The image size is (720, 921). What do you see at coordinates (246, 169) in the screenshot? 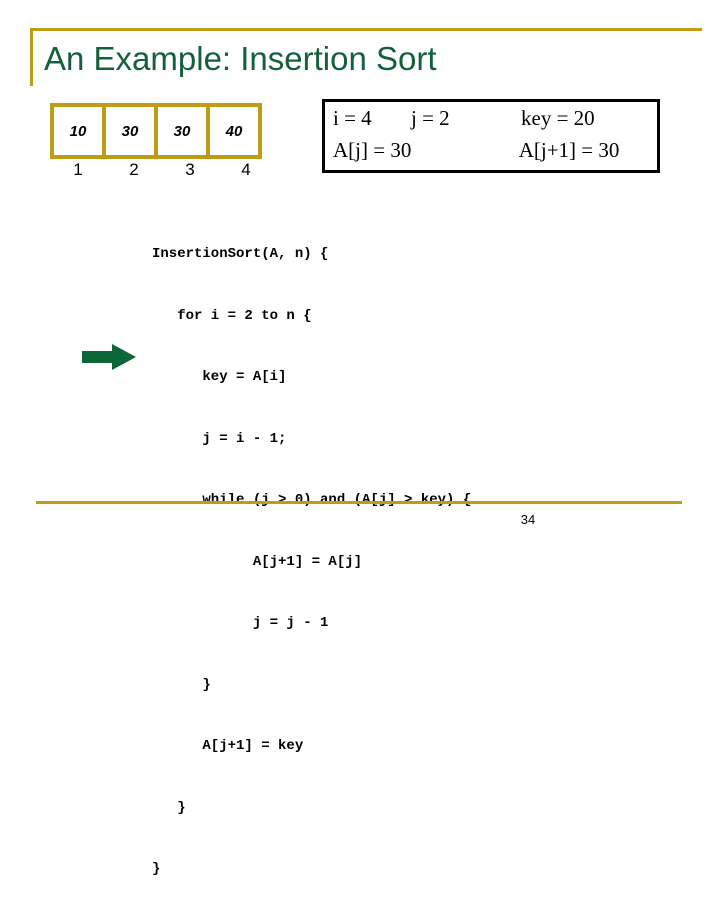
I see `array-index-4: 4` at bounding box center [246, 169].